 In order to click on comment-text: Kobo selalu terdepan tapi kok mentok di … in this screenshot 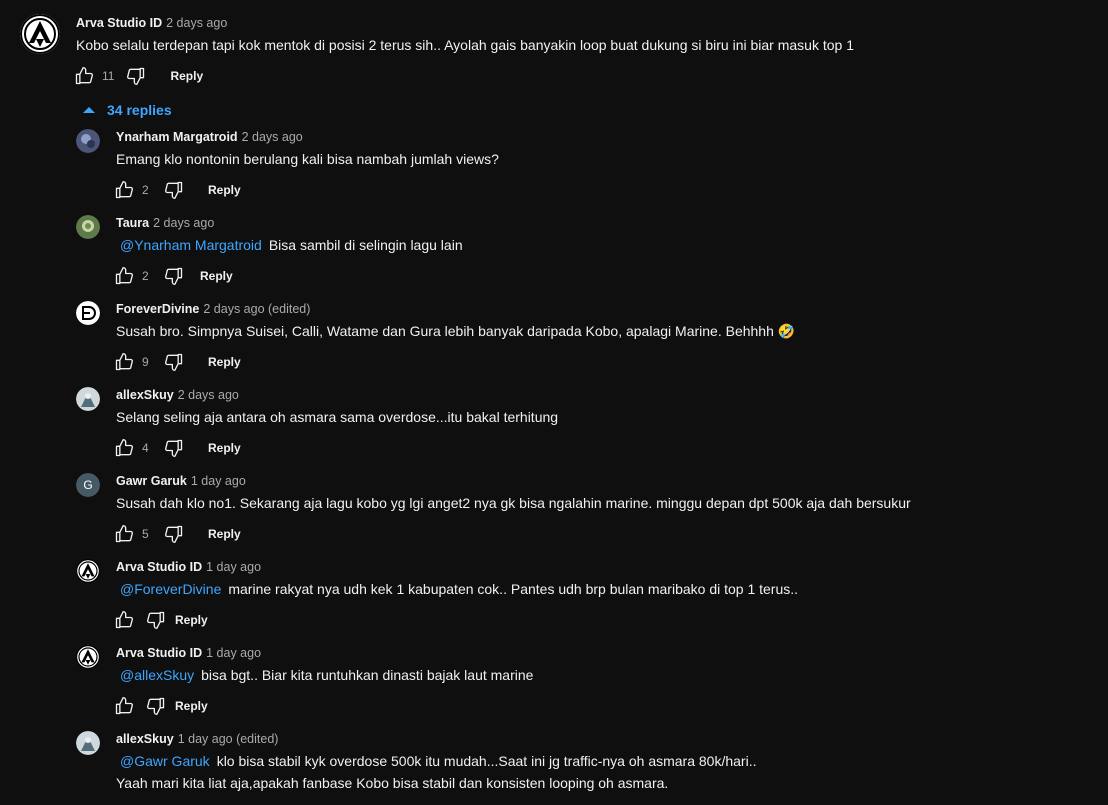, I will do `click(465, 45)`.